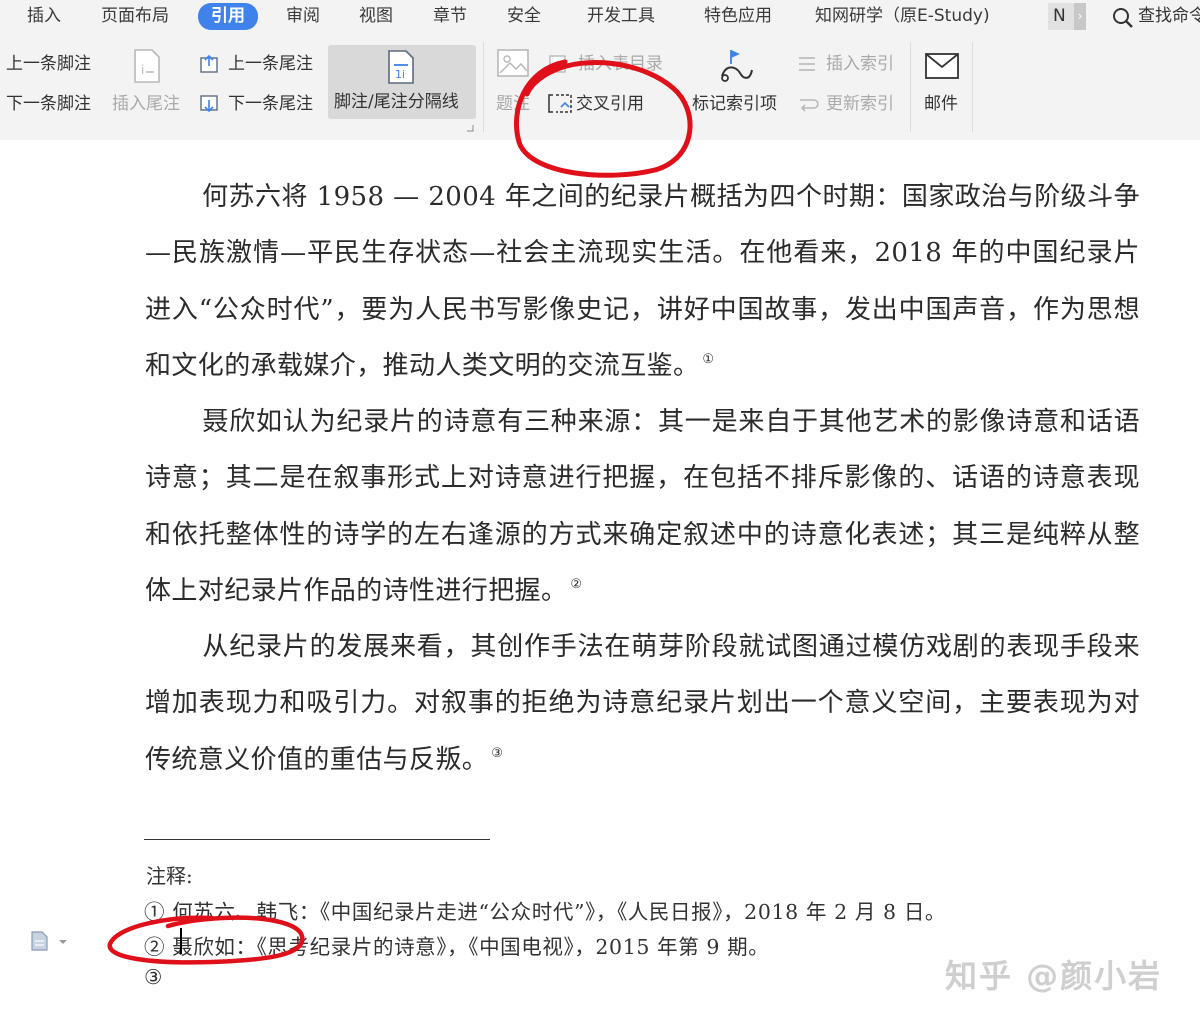 This screenshot has height=1023, width=1200. I want to click on tab-review: 审阅, so click(303, 16).